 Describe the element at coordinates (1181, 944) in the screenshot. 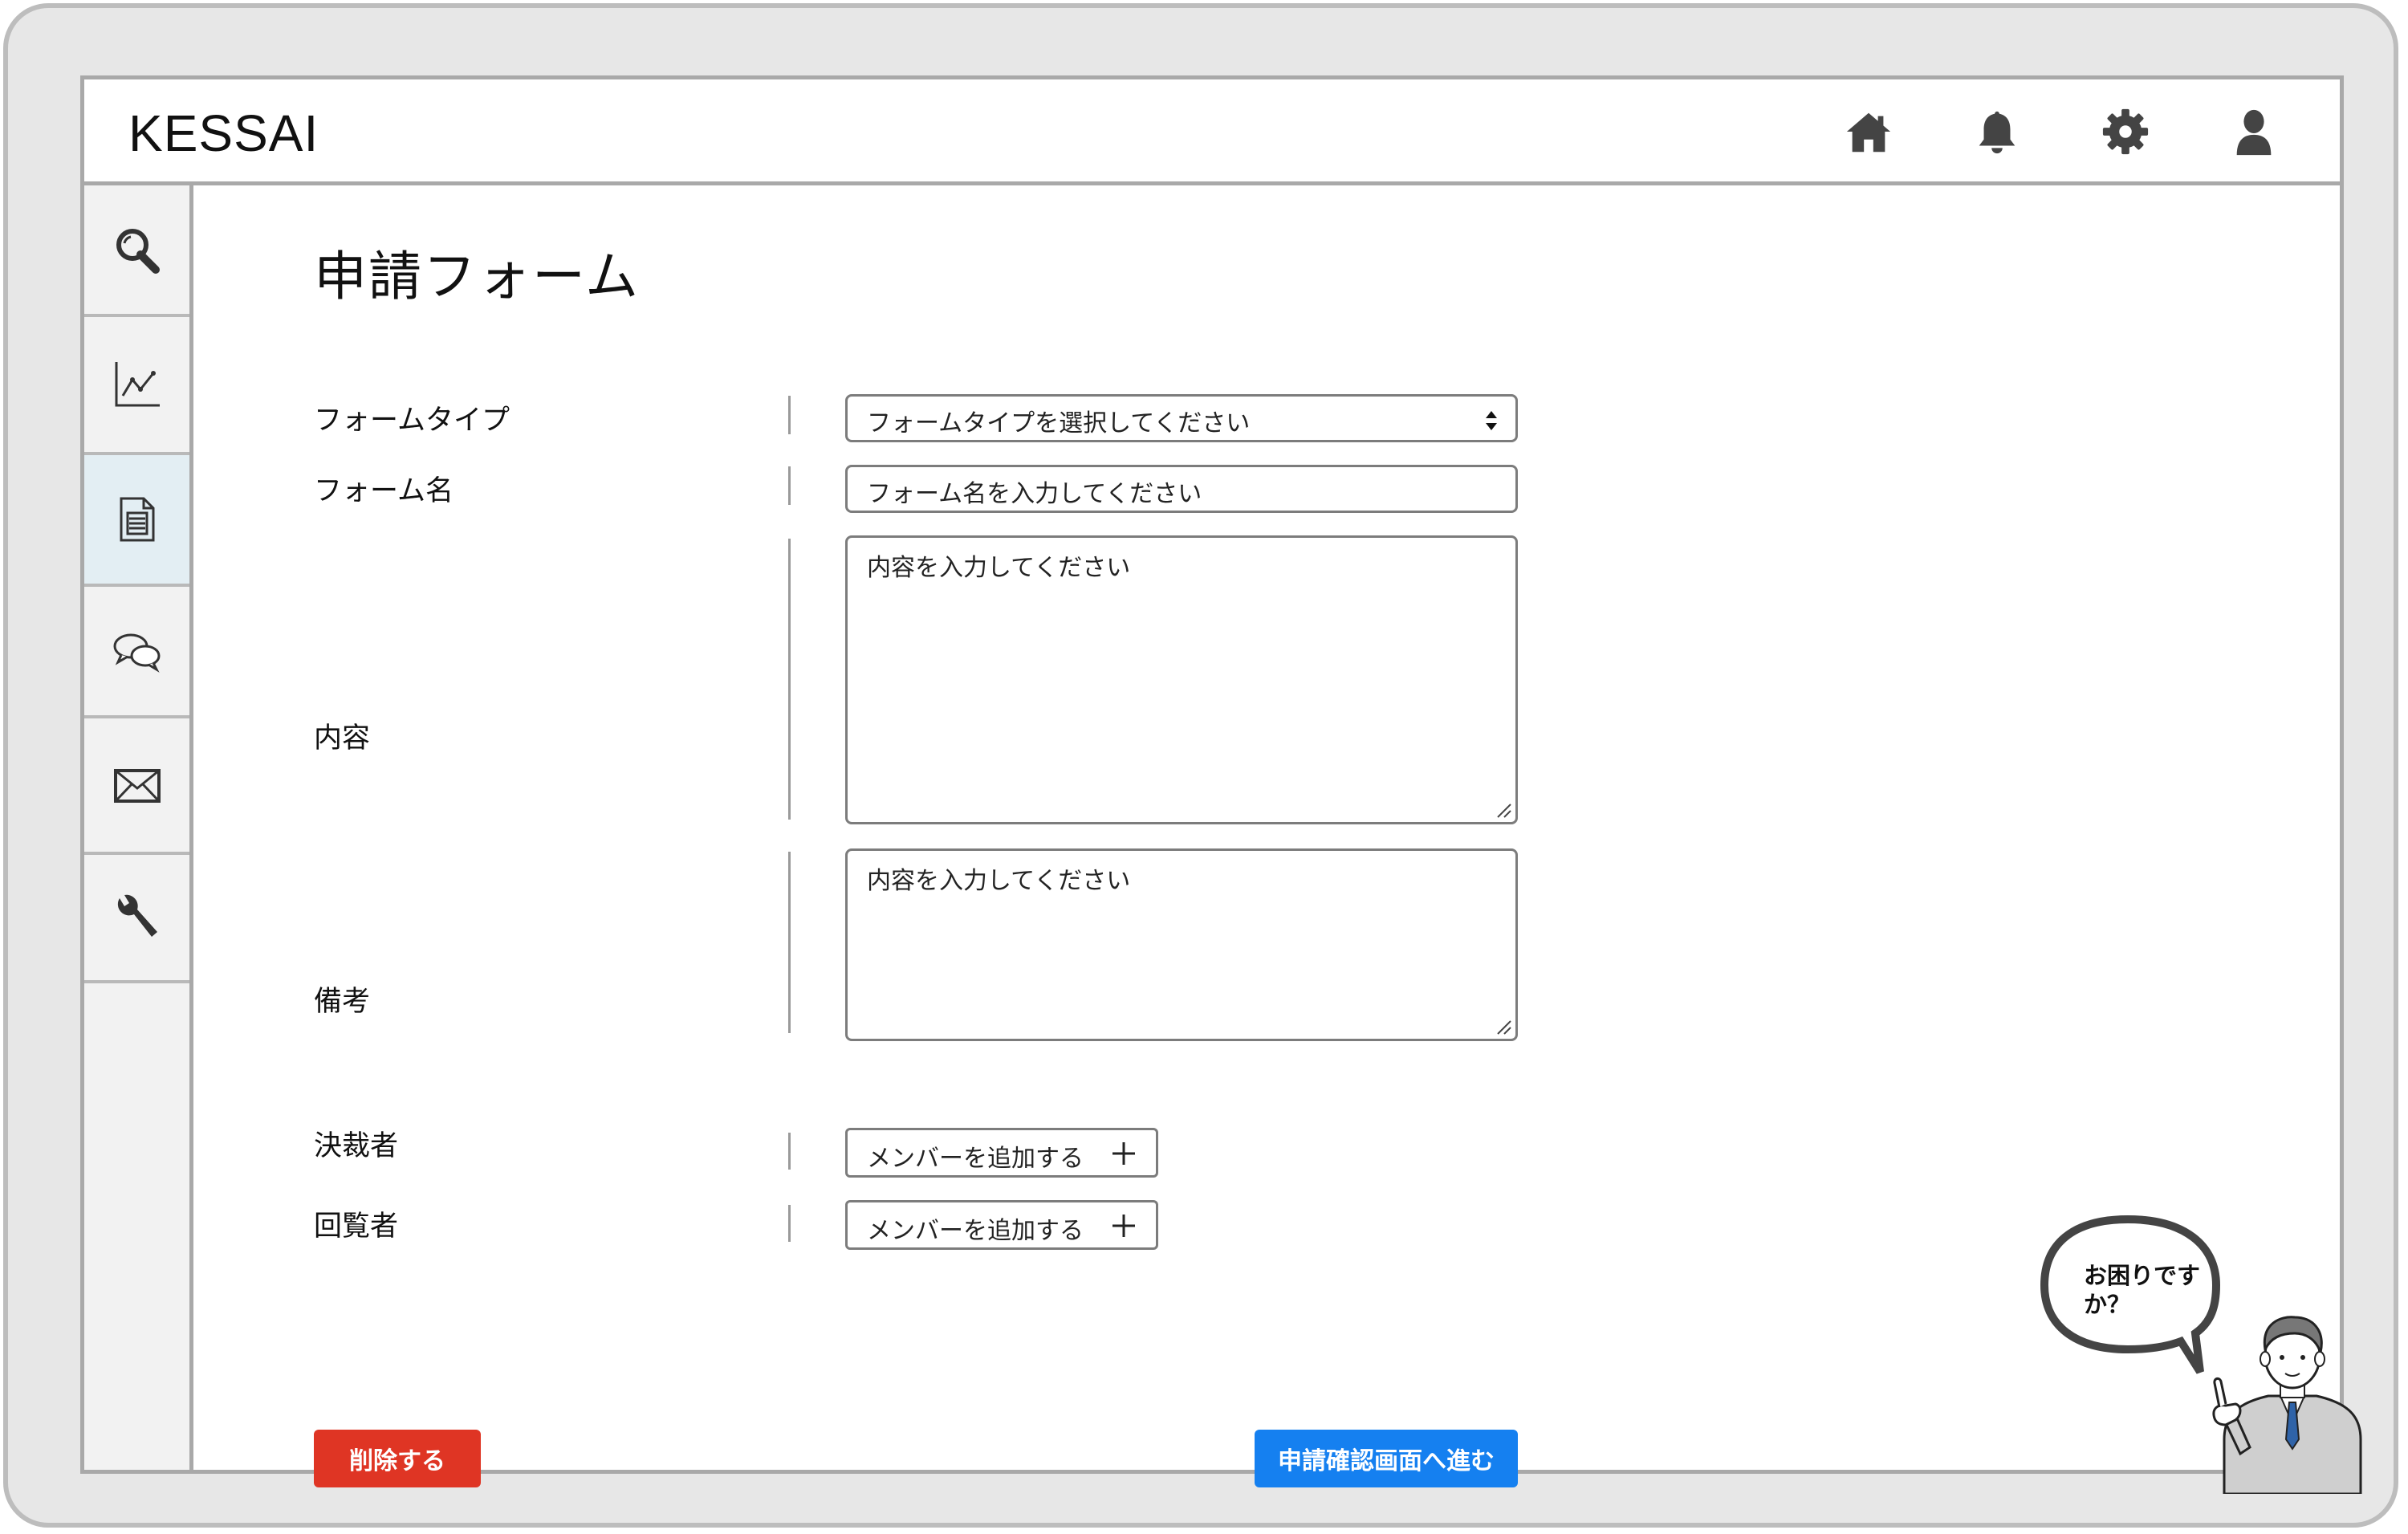

I see `remarks-textarea: 内容を入力してください` at that location.